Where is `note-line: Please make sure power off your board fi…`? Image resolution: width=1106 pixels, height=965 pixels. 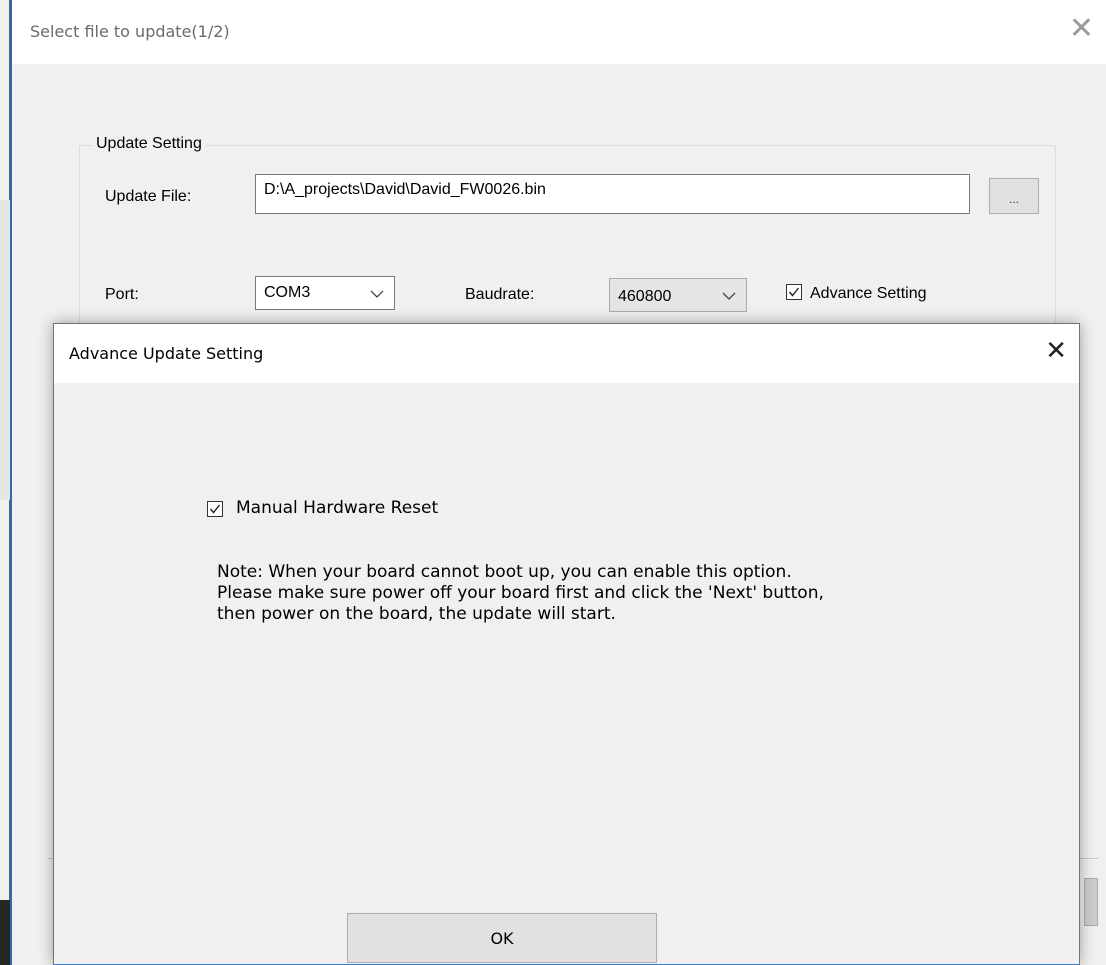
note-line: Please make sure power off your board fi… is located at coordinates (520, 593).